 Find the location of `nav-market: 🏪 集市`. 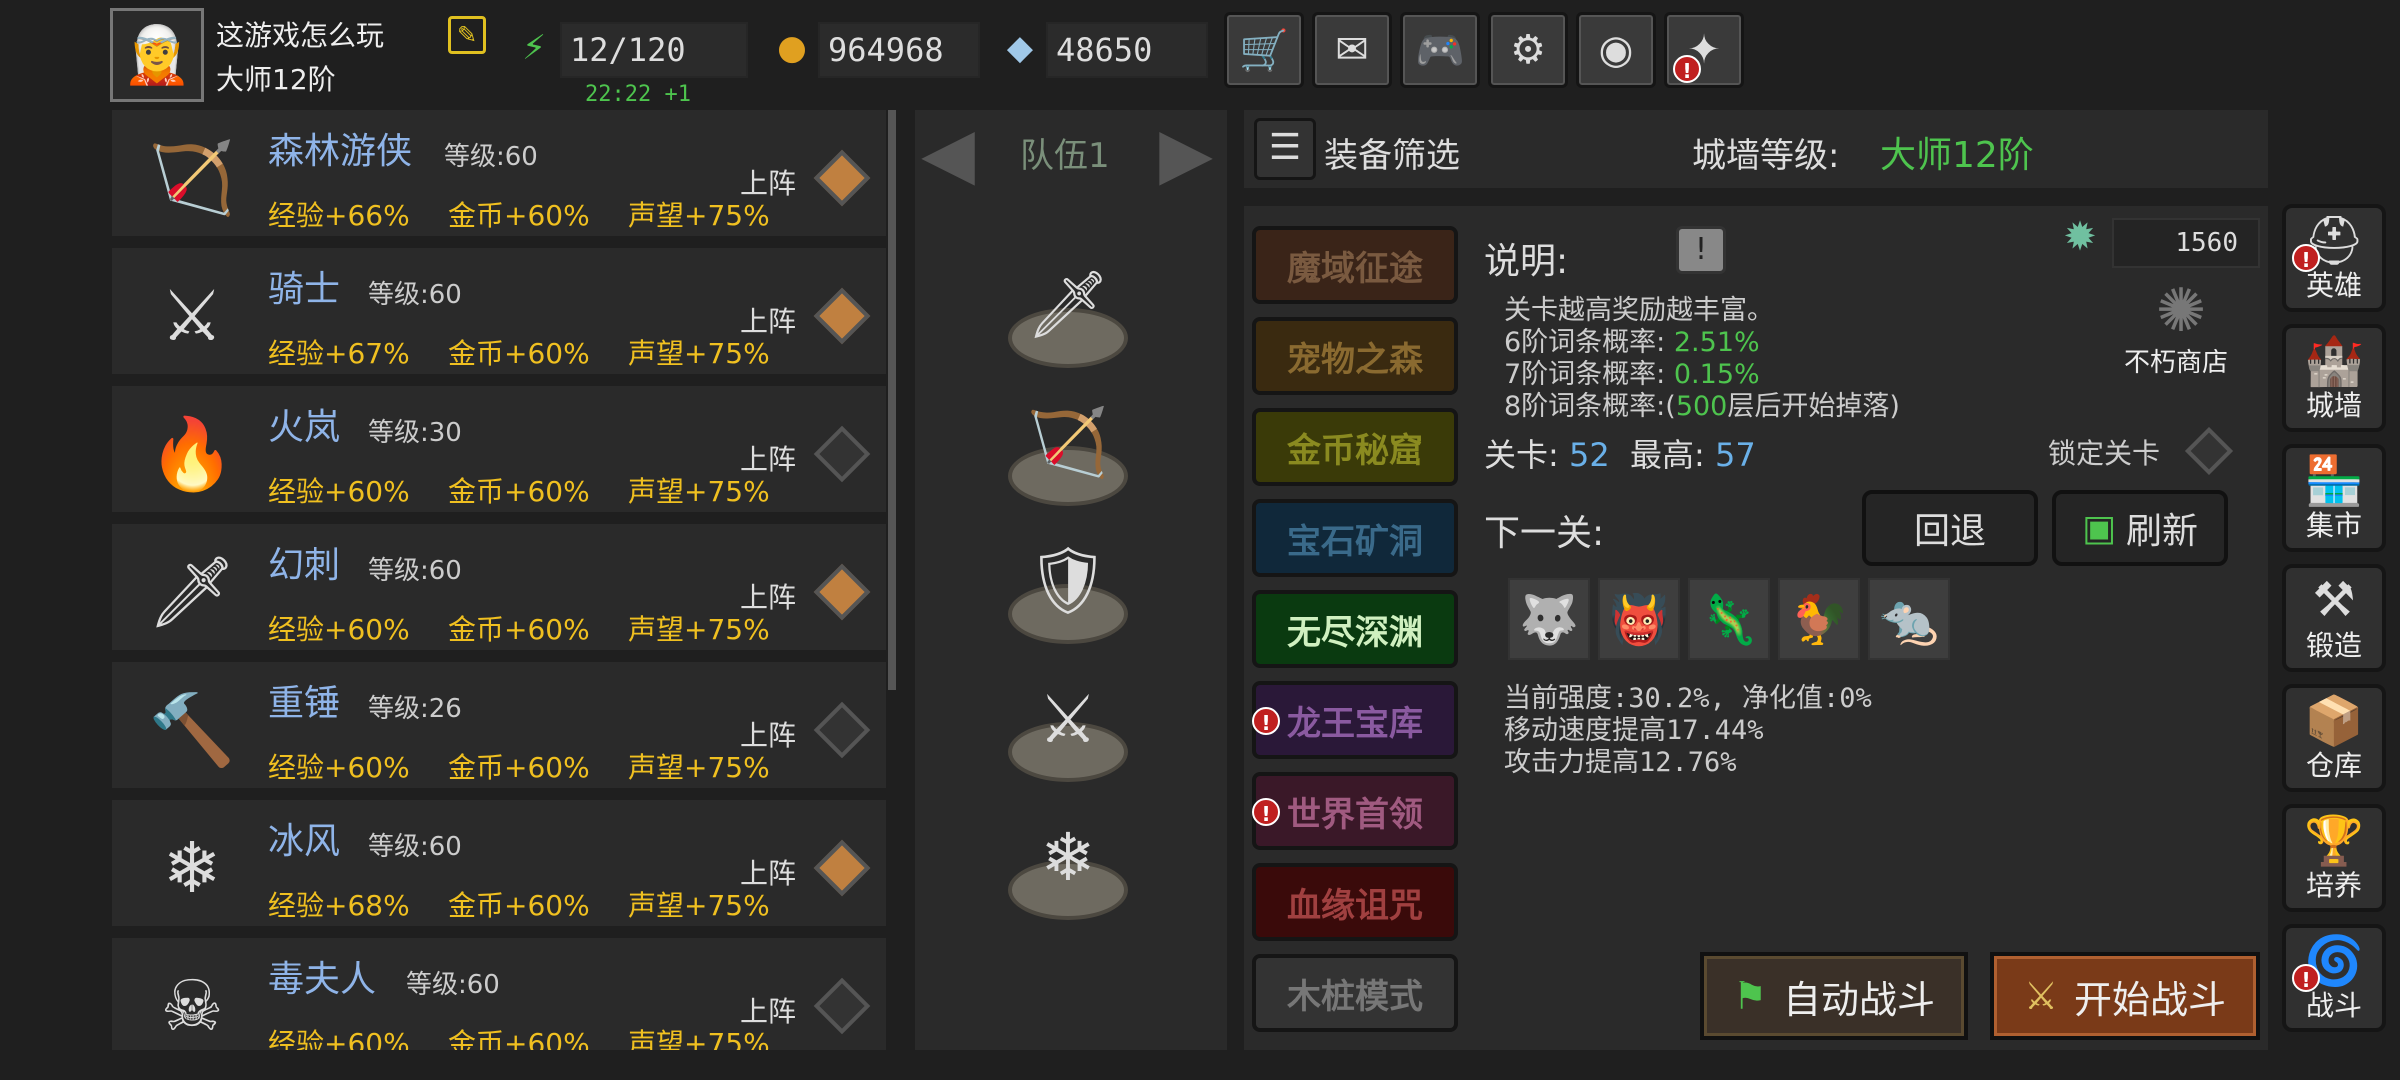

nav-market: 🏪 集市 is located at coordinates (2334, 498).